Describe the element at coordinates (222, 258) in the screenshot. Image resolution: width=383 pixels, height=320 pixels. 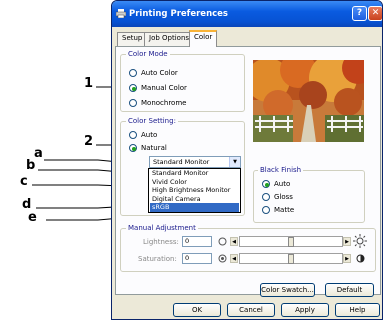
I see `target-icon` at that location.